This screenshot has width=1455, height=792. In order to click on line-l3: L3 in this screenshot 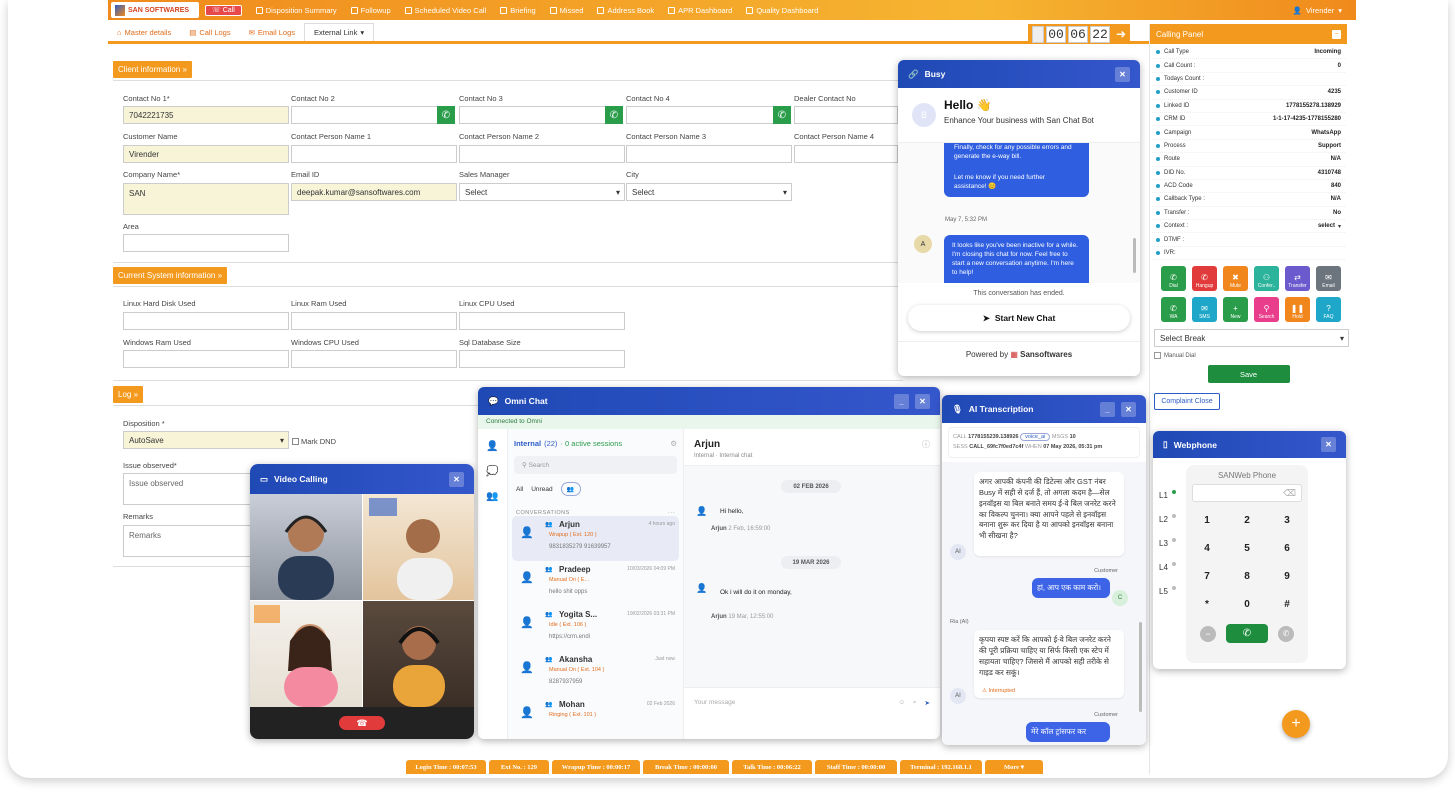, I will do `click(1167, 542)`.